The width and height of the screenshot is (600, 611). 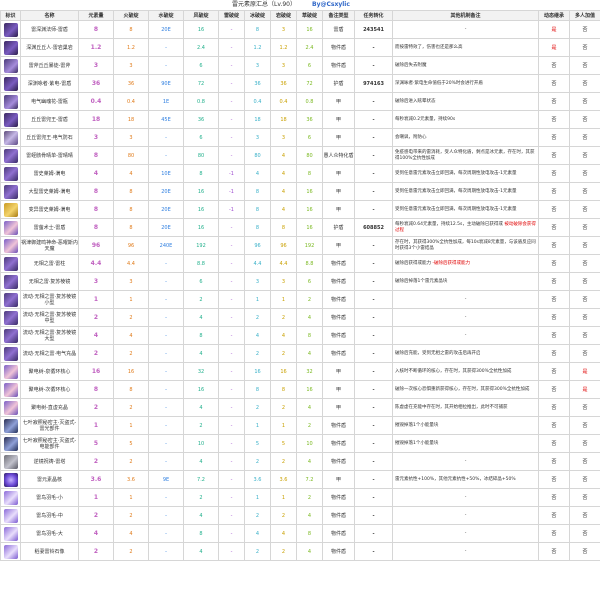 What do you see at coordinates (231, 15) in the screenshot?
I see `column-header: 雷破绽` at bounding box center [231, 15].